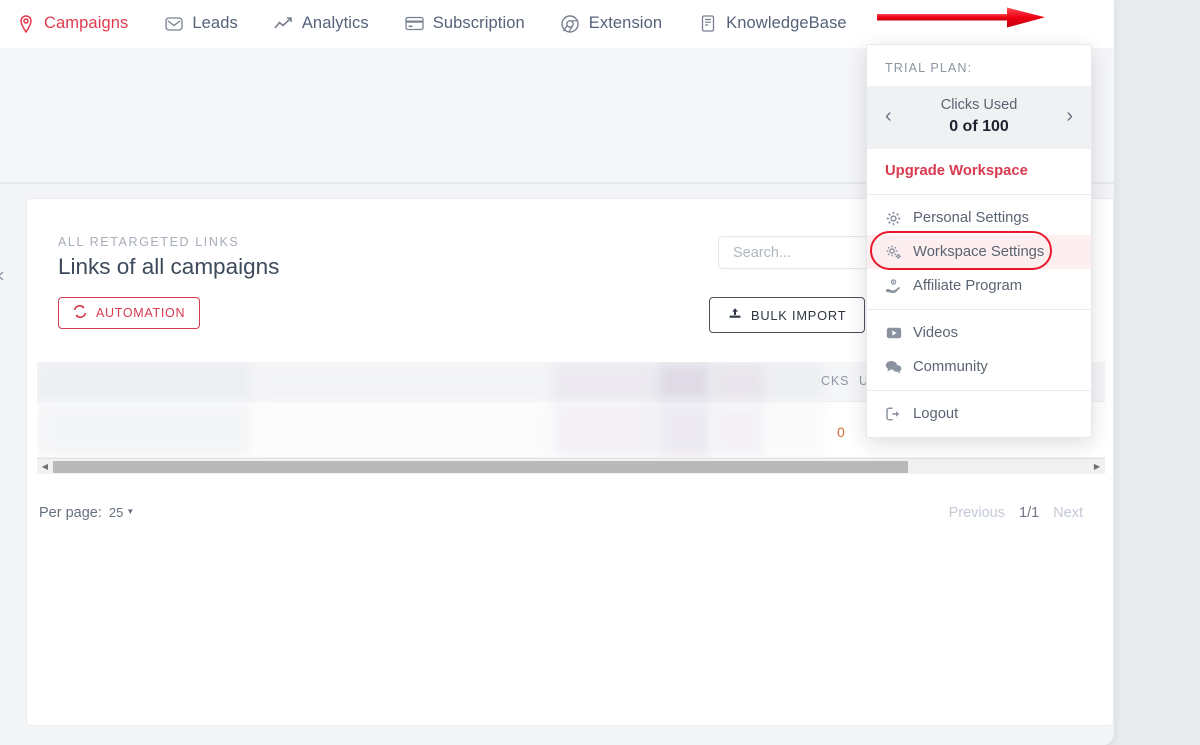 This screenshot has width=1200, height=745. I want to click on menu-label-workspace-settings: Workspace Settings, so click(979, 252).